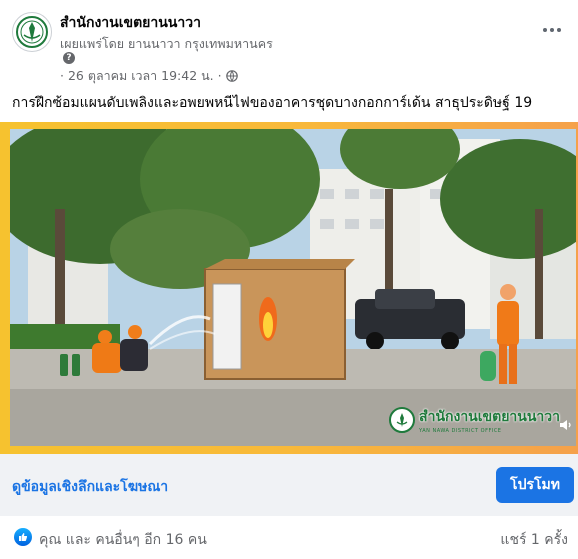 The width and height of the screenshot is (578, 559). What do you see at coordinates (130, 23) in the screenshot?
I see `page-name-link: สำนักงานเขตยานนาวา` at bounding box center [130, 23].